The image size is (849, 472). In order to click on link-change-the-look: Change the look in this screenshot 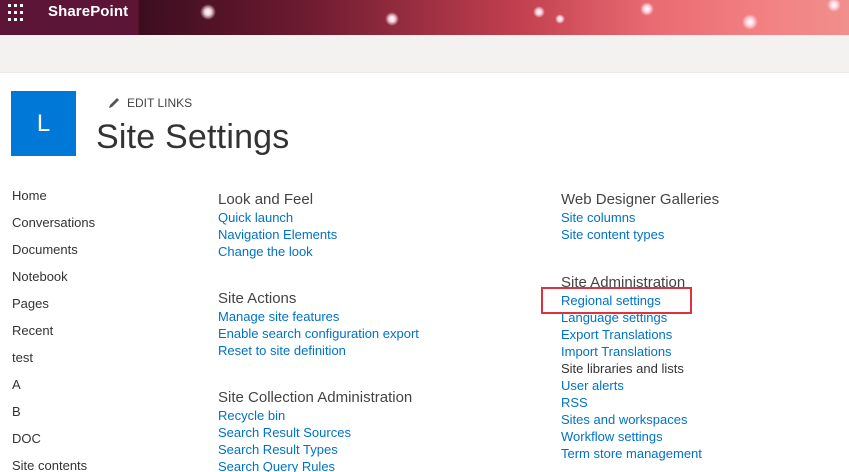, I will do `click(318, 251)`.